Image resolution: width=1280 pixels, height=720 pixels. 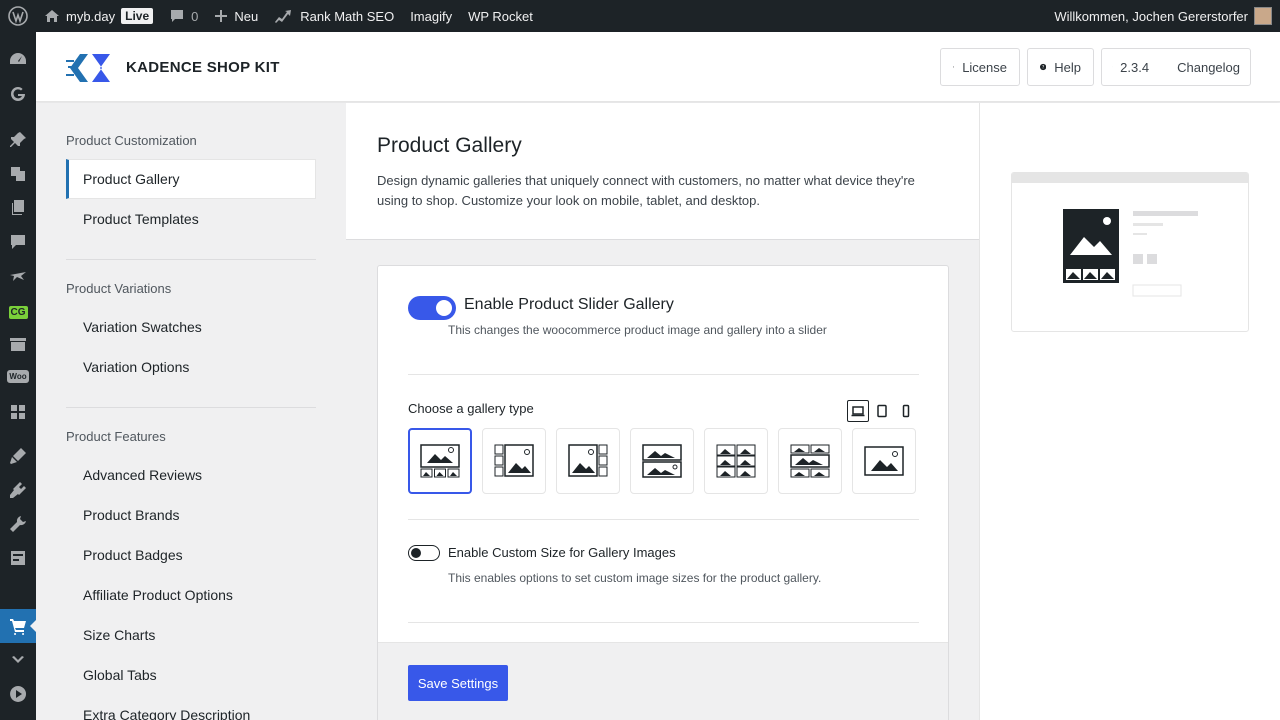 What do you see at coordinates (191, 675) in the screenshot?
I see `nav-global-tabs: Global Tabs` at bounding box center [191, 675].